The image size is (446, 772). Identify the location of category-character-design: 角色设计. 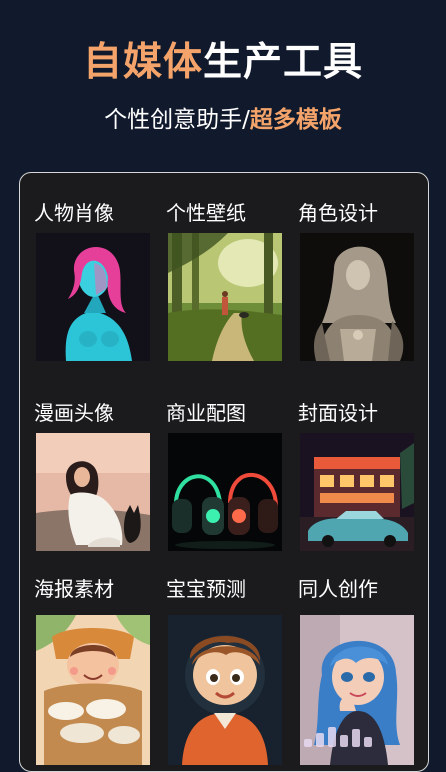
(363, 294).